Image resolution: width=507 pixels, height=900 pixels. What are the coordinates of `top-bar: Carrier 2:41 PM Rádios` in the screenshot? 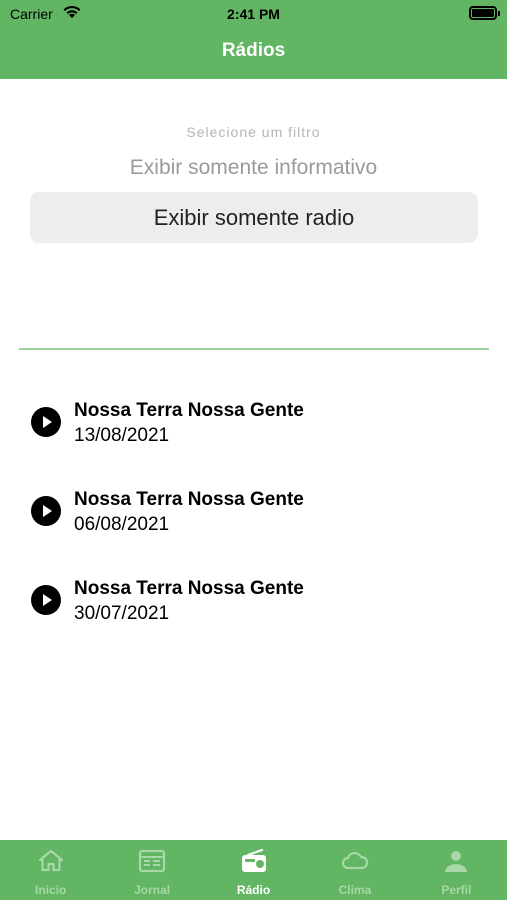 It's located at (253, 39).